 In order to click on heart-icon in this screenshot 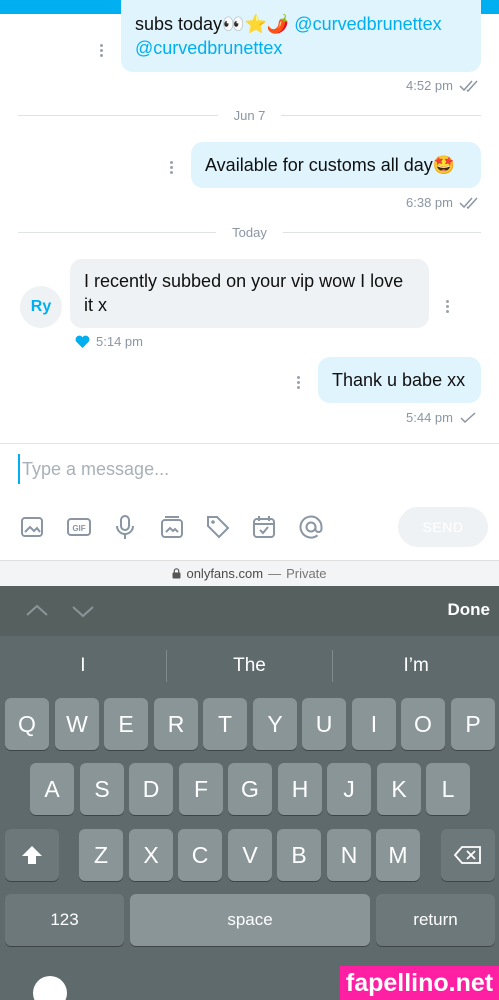, I will do `click(82, 341)`.